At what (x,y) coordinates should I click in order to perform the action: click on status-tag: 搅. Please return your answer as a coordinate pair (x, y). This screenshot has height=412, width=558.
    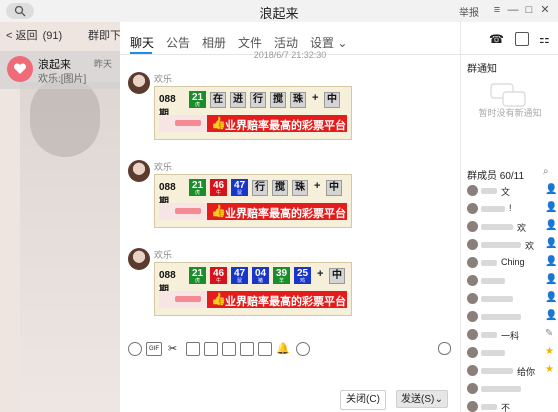
    Looking at the image, I should click on (278, 100).